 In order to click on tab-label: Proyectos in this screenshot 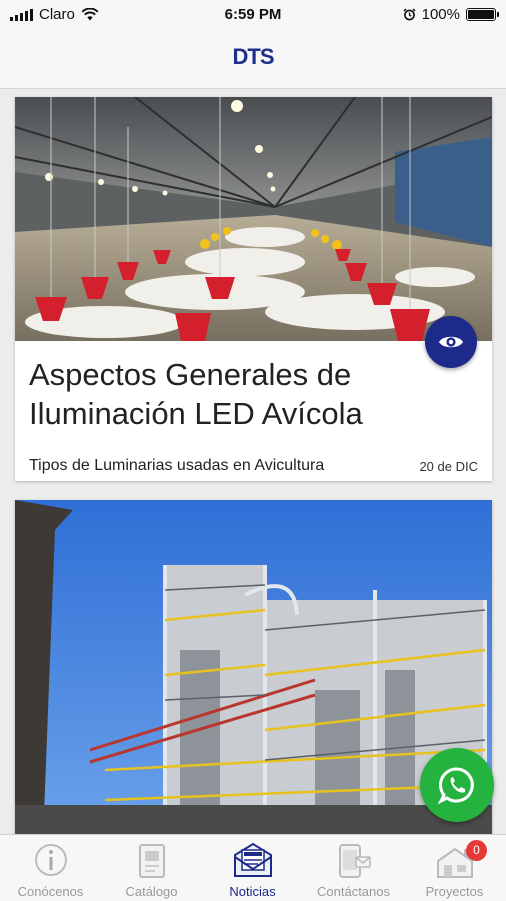, I will do `click(454, 891)`.